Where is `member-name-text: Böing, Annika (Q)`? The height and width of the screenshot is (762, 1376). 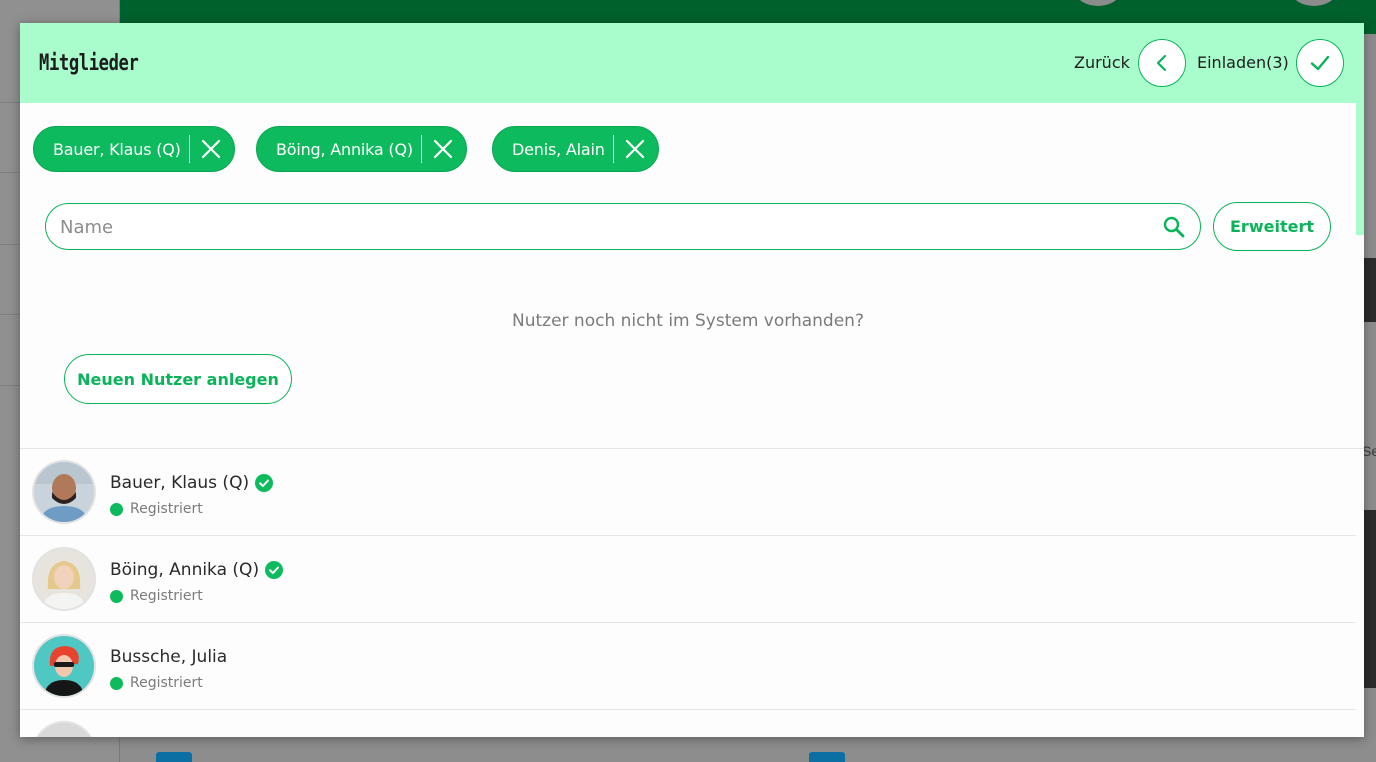 member-name-text: Böing, Annika (Q) is located at coordinates (185, 570).